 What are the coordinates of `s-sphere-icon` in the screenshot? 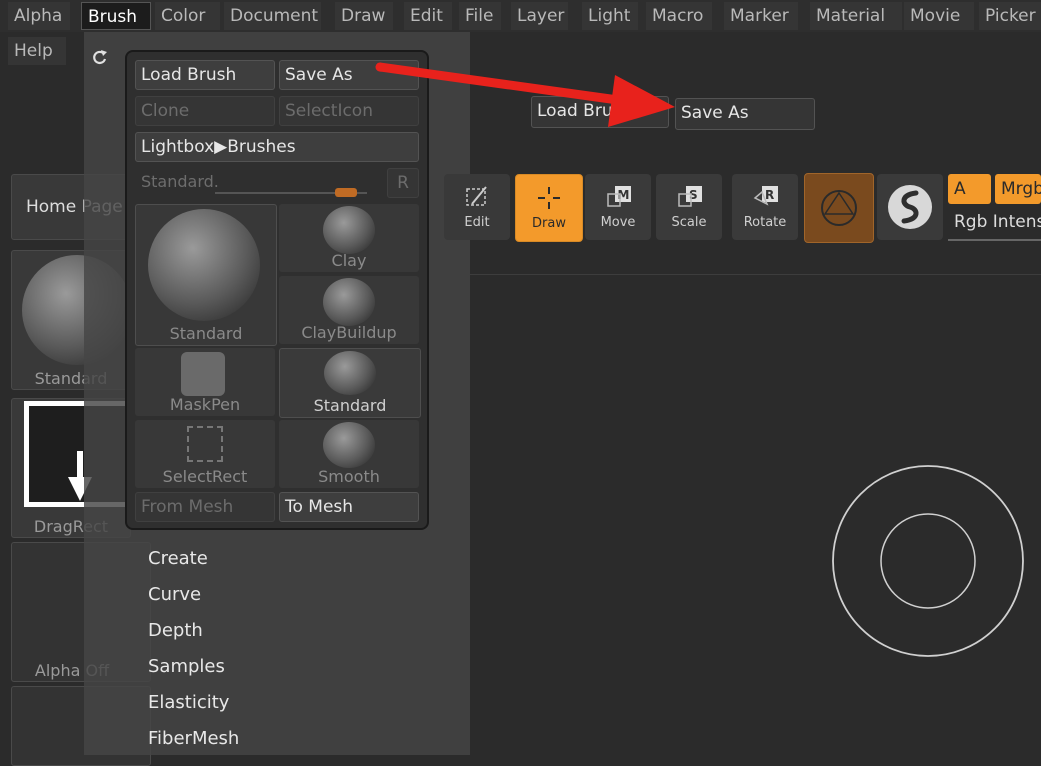 It's located at (910, 207).